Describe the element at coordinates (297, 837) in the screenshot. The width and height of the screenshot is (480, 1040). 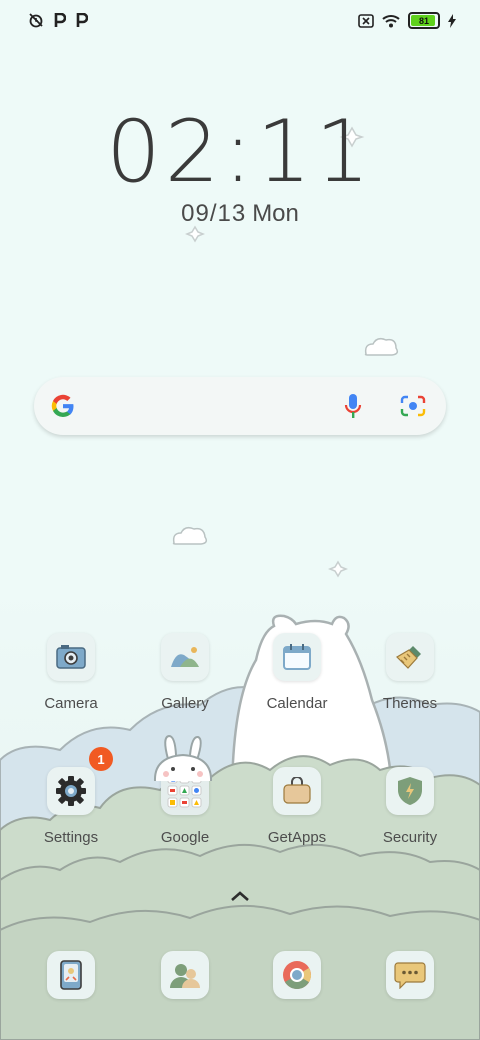
I see `app-label: GetApps` at that location.